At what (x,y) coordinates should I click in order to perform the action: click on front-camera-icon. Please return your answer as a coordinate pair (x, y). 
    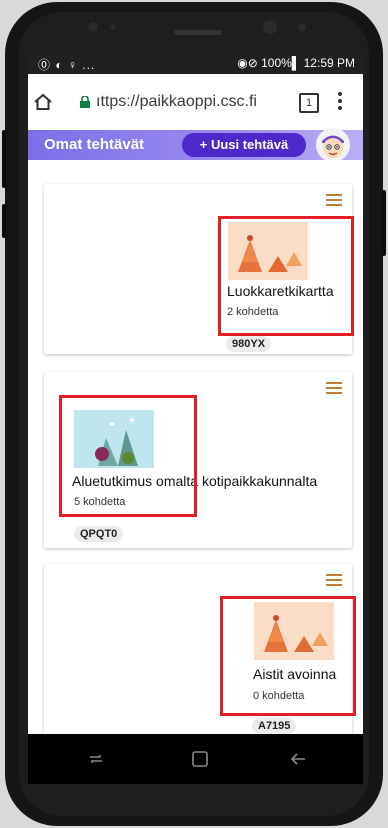
    Looking at the image, I should click on (93, 27).